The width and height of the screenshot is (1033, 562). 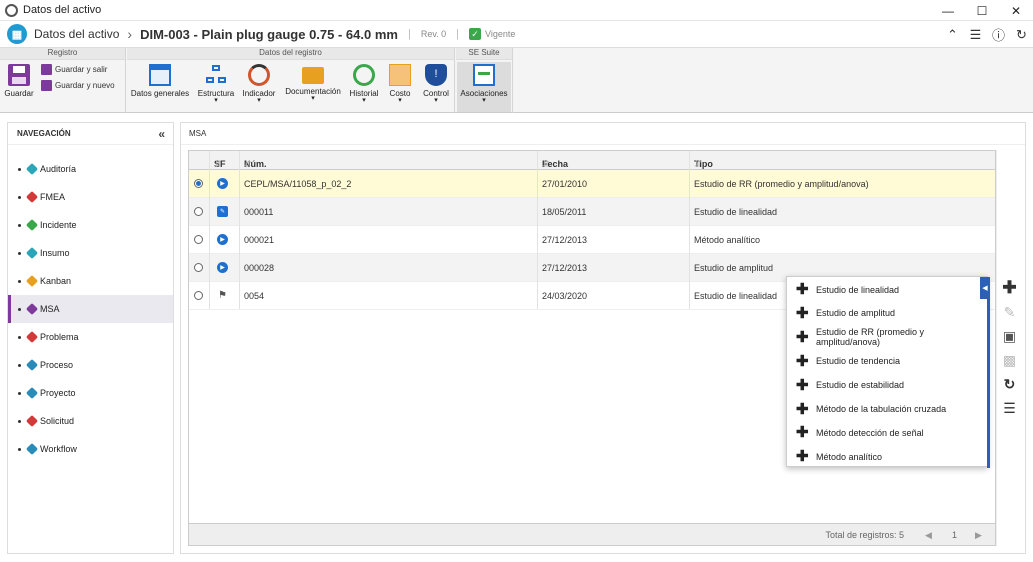 I want to click on menu-item: ✚ Método analítico, so click(x=886, y=456).